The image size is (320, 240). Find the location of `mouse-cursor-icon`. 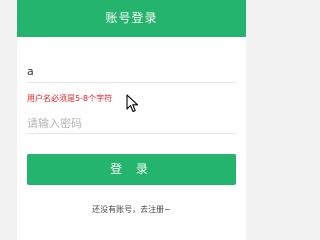

mouse-cursor-icon is located at coordinates (132, 103).